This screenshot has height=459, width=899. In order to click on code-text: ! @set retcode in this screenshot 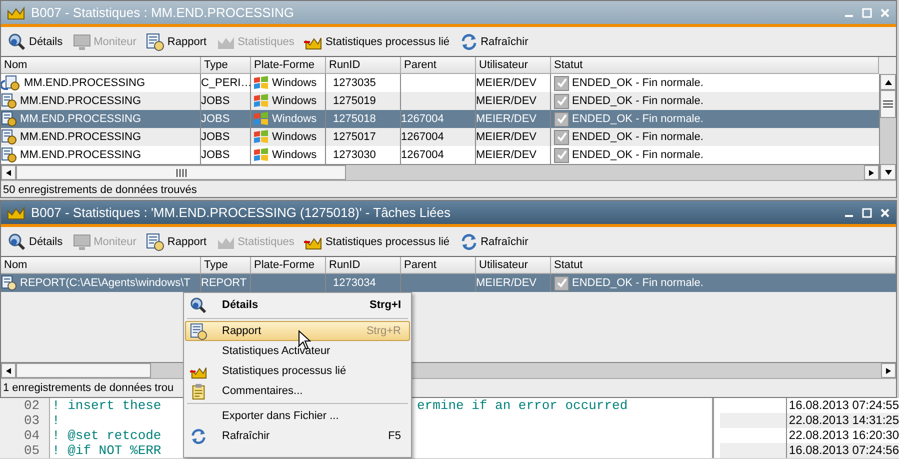, I will do `click(107, 435)`.